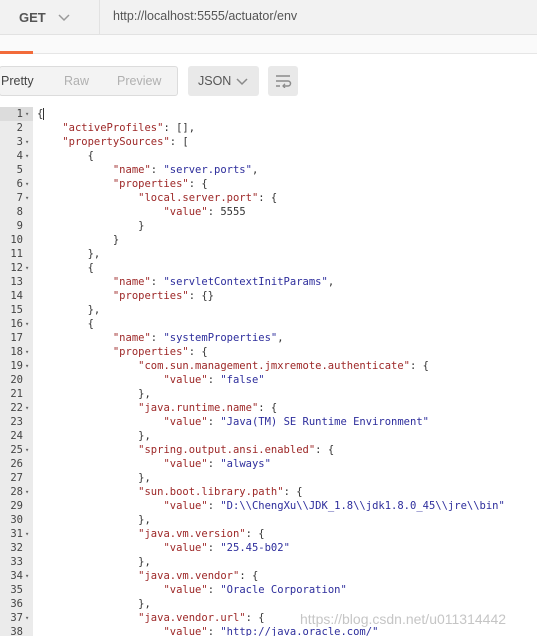 The width and height of the screenshot is (537, 636). Describe the element at coordinates (50, 17) in the screenshot. I see `method-select: GET` at that location.